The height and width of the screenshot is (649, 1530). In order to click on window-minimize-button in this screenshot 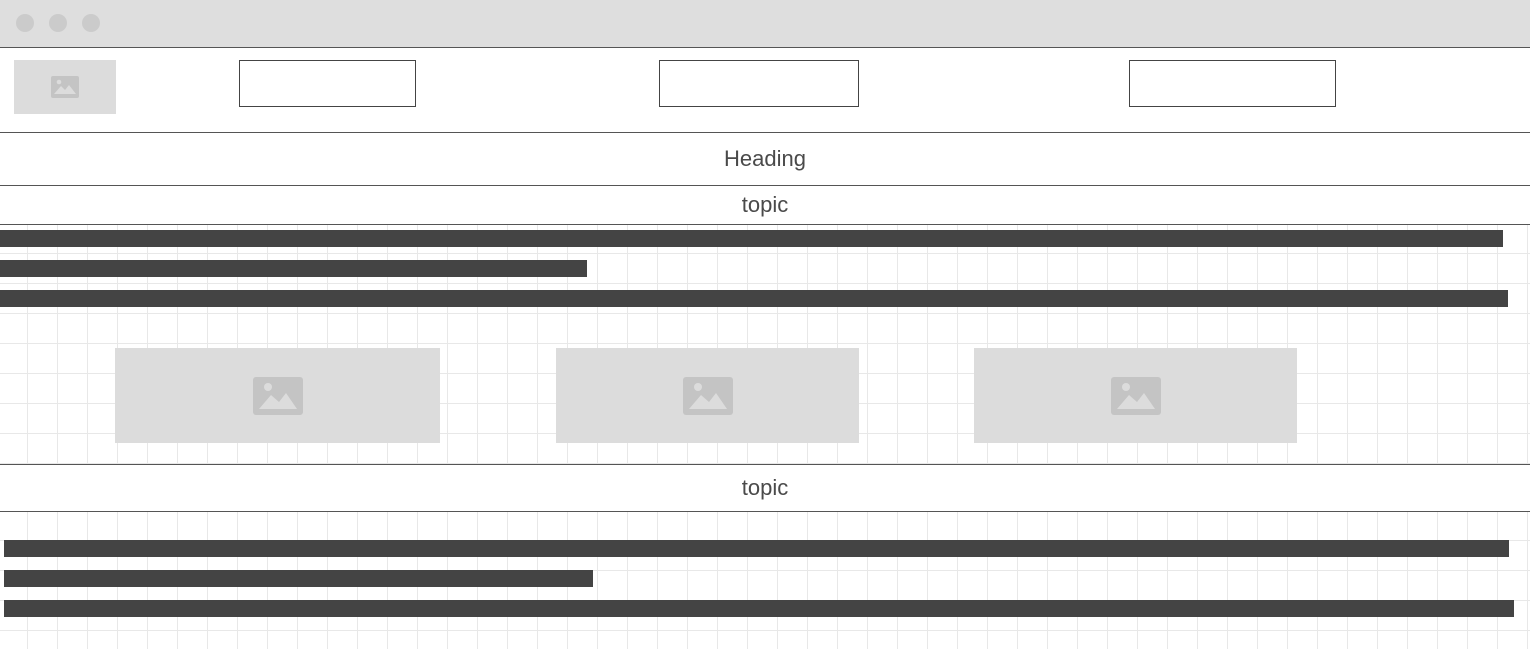, I will do `click(58, 23)`.